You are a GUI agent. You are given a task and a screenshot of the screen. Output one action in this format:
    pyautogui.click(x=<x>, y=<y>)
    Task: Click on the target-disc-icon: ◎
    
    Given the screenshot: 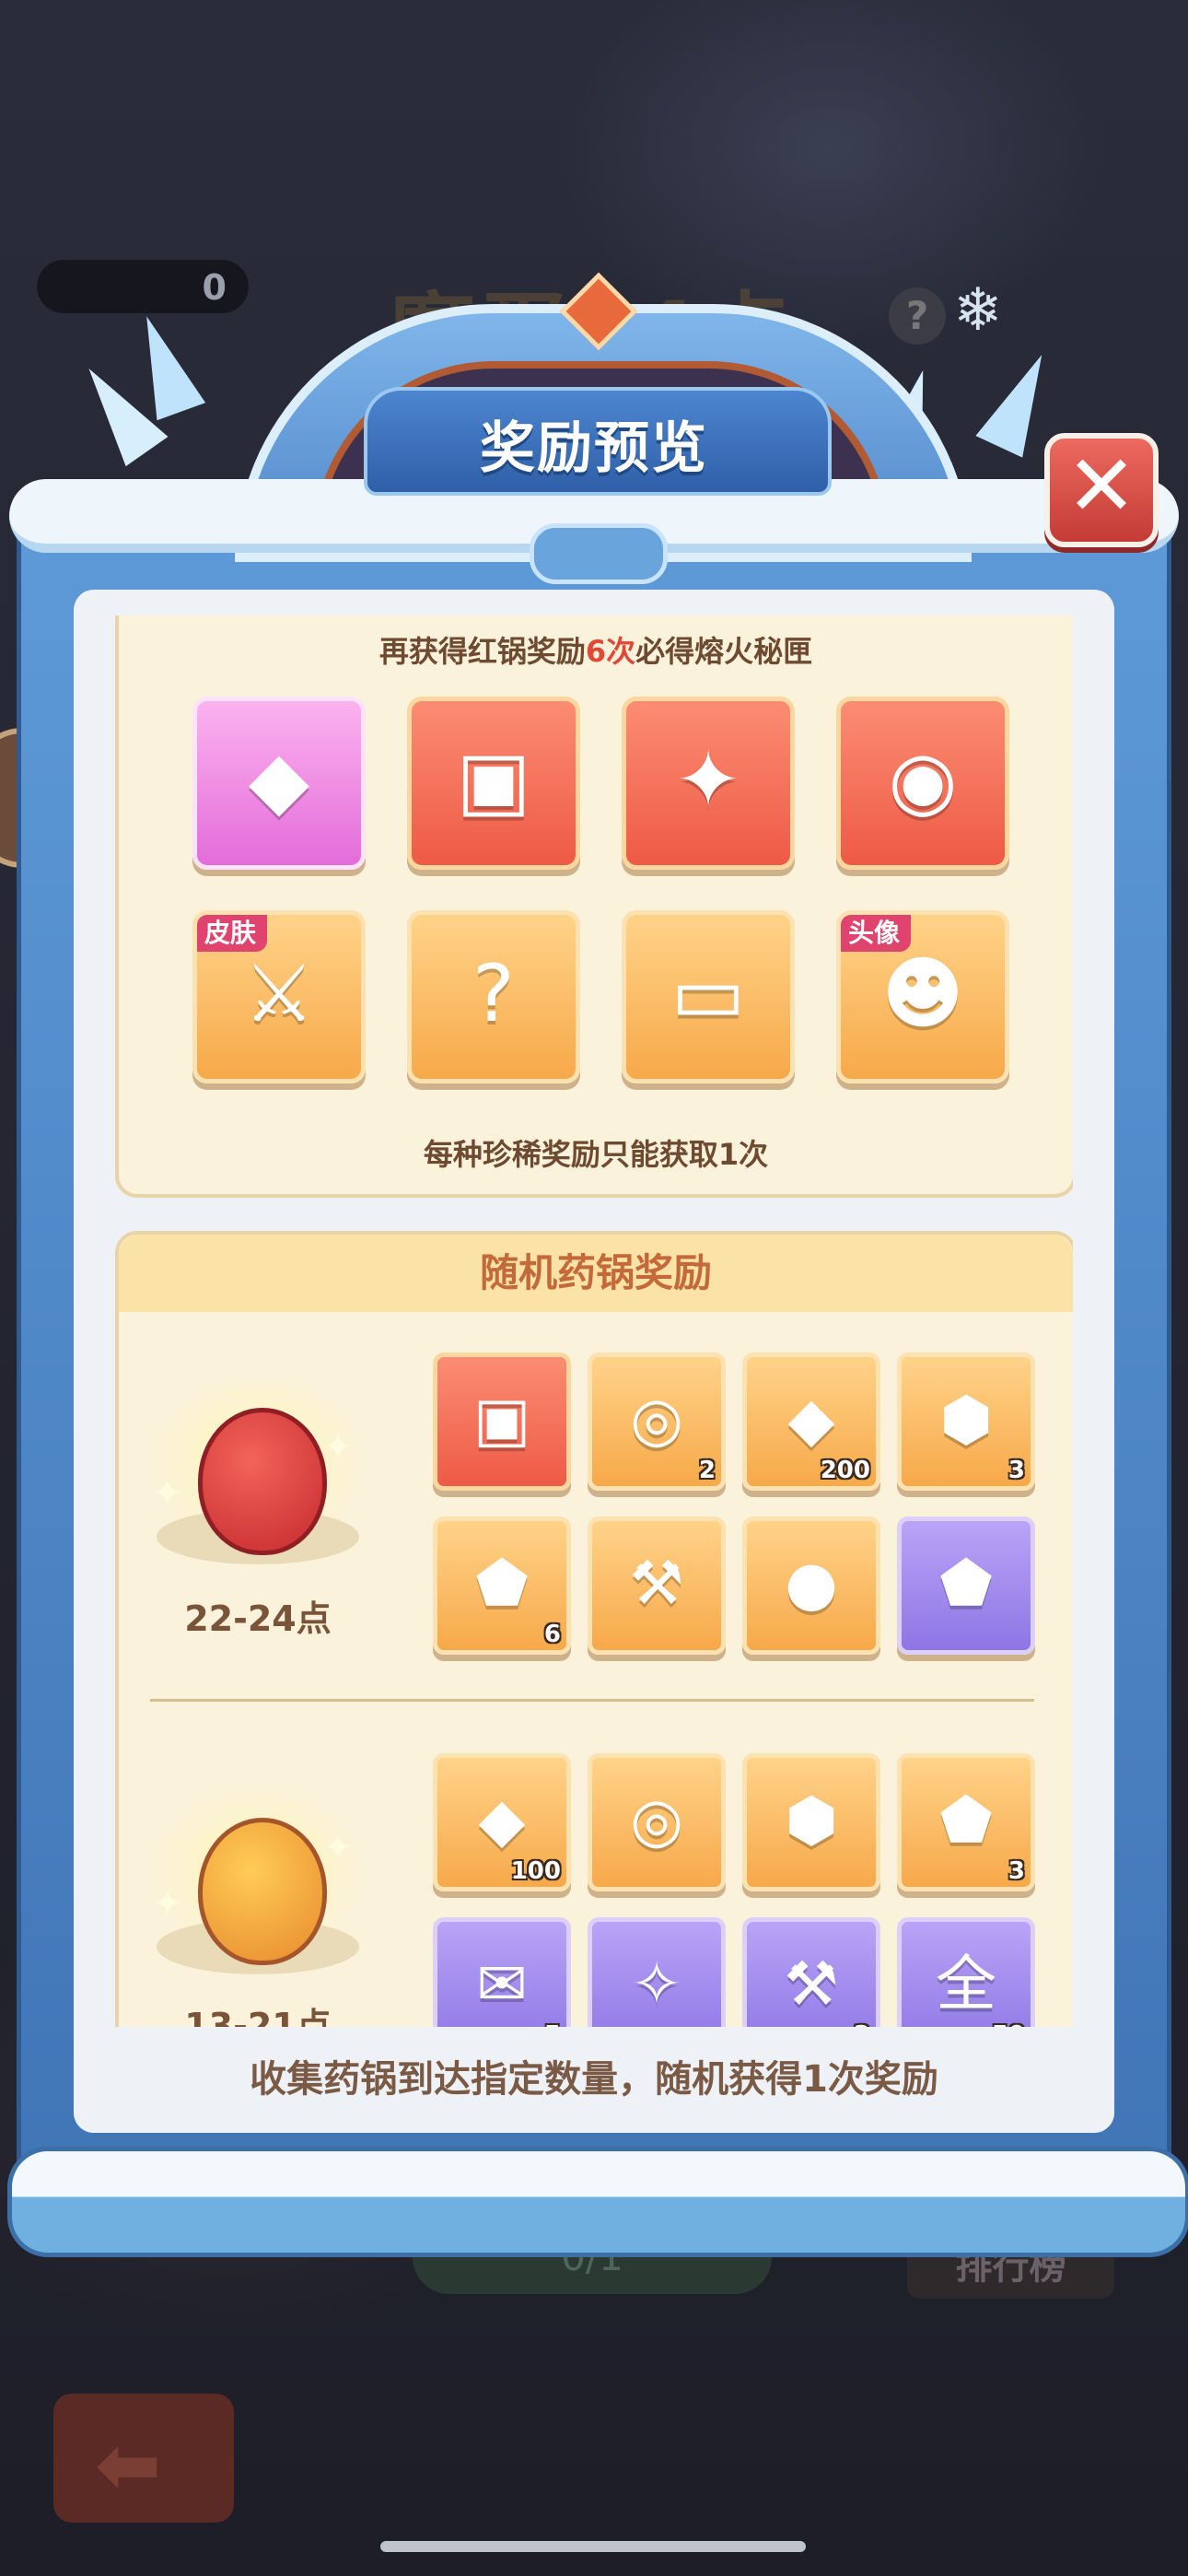 What is the action you would take?
    pyautogui.click(x=656, y=1820)
    